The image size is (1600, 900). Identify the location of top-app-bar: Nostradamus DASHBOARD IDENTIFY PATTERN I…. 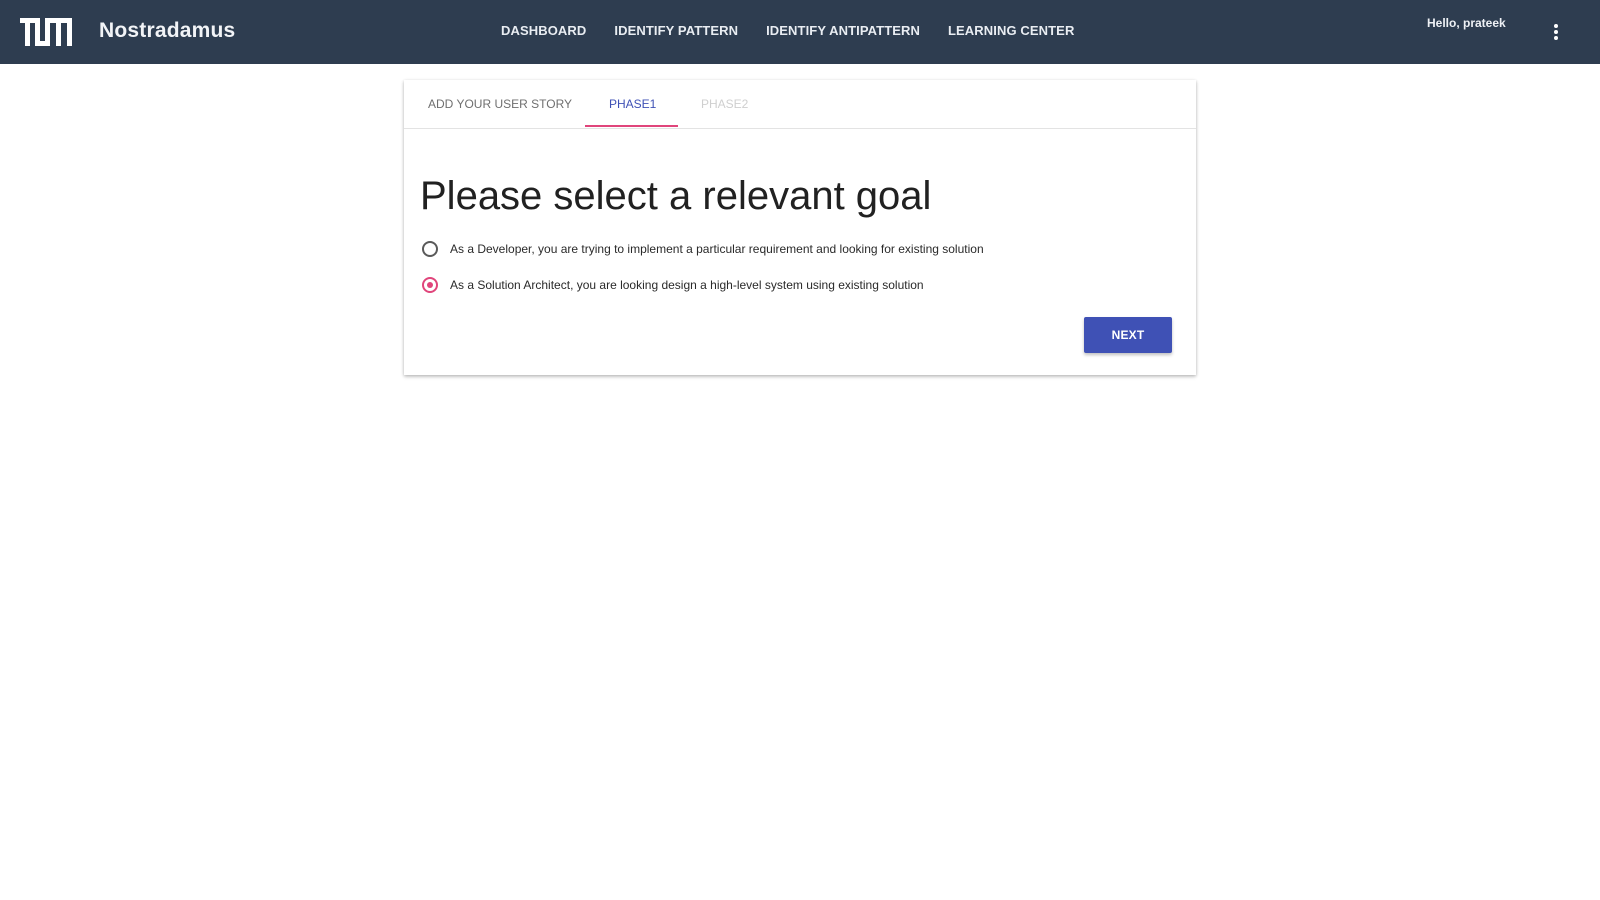
(800, 32).